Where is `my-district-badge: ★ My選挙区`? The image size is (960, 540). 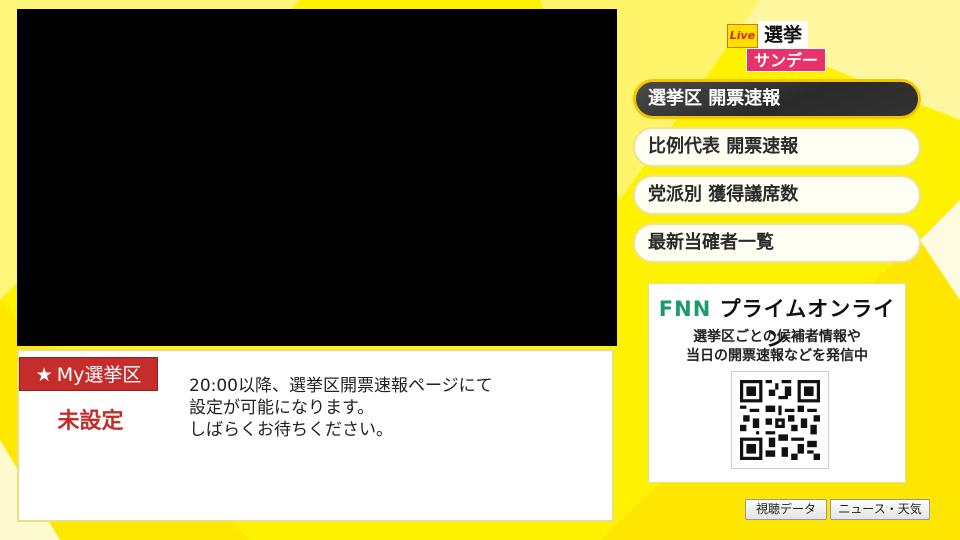 my-district-badge: ★ My選挙区 is located at coordinates (88, 374).